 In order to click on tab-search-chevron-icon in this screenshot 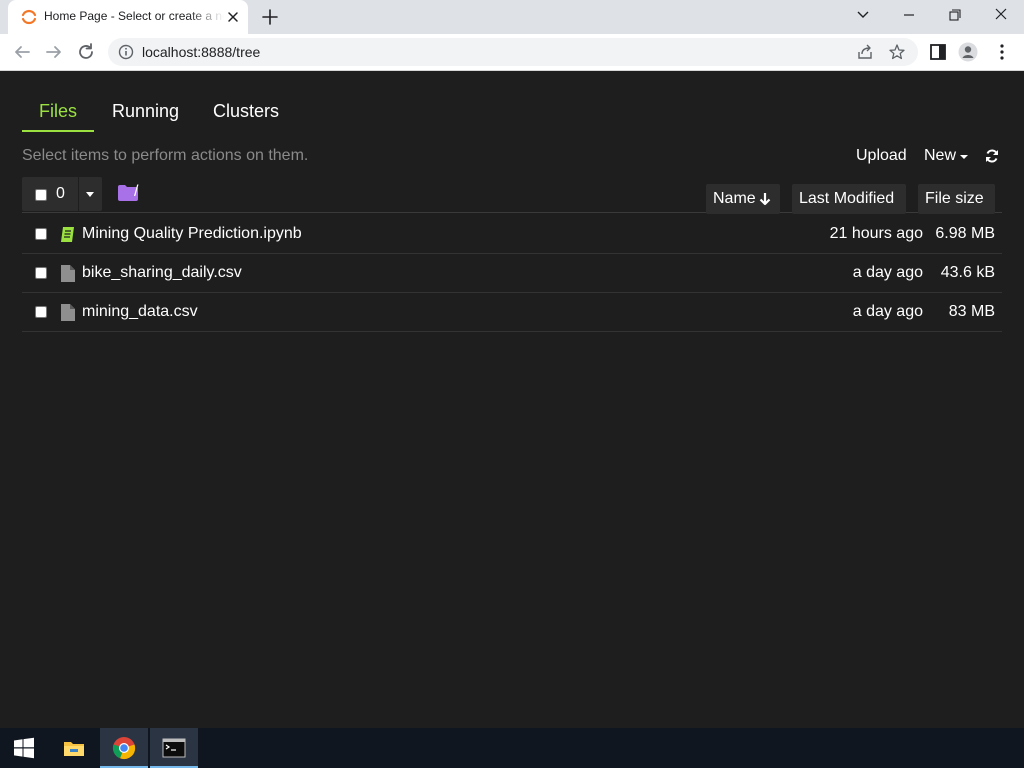, I will do `click(863, 15)`.